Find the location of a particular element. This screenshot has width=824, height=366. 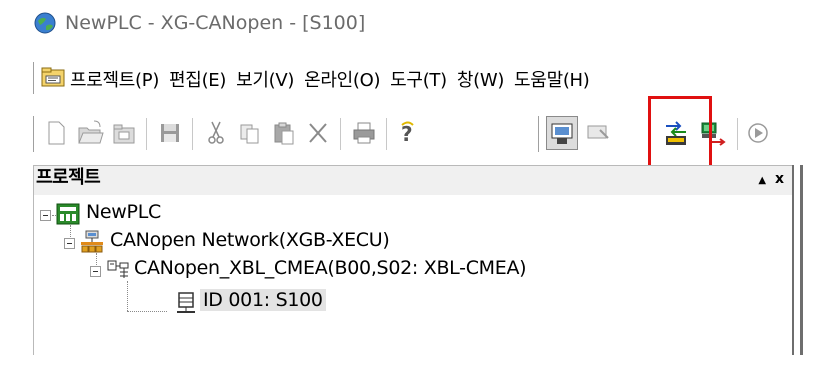

panel-border-right is located at coordinates (793, 260).